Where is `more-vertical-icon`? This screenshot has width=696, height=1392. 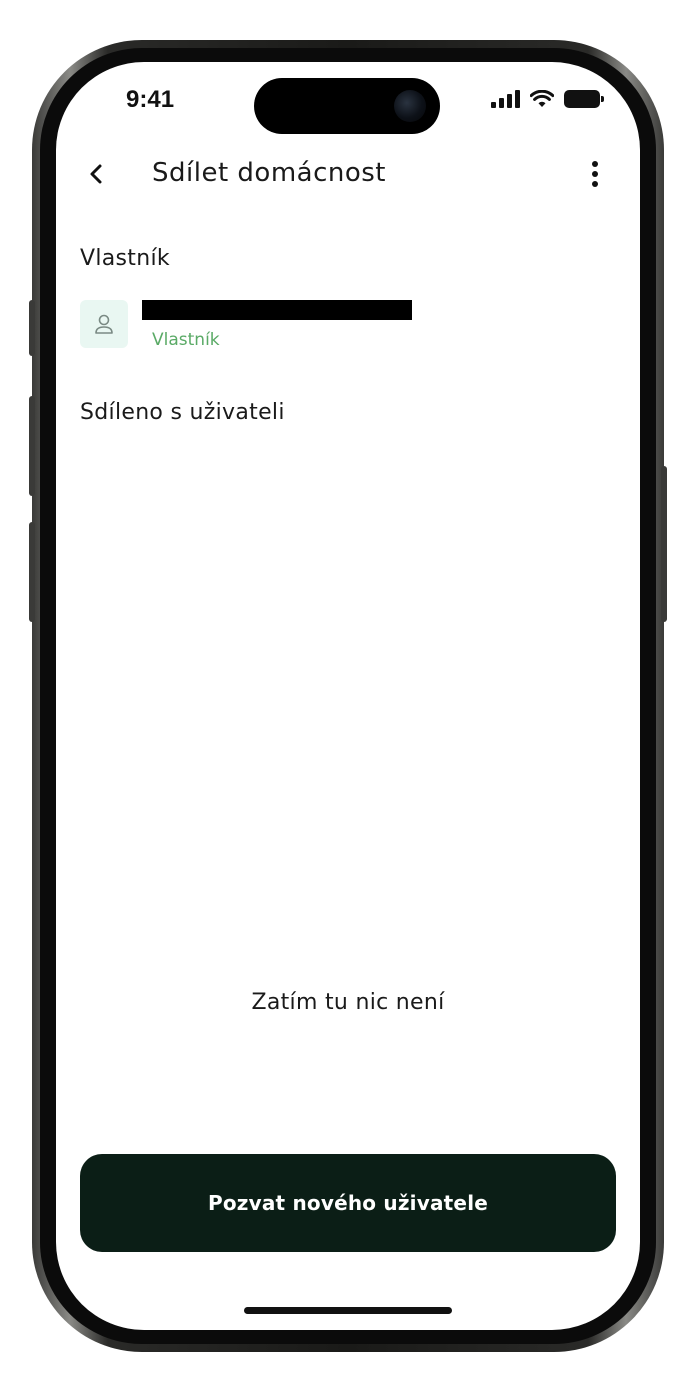
more-vertical-icon is located at coordinates (595, 174).